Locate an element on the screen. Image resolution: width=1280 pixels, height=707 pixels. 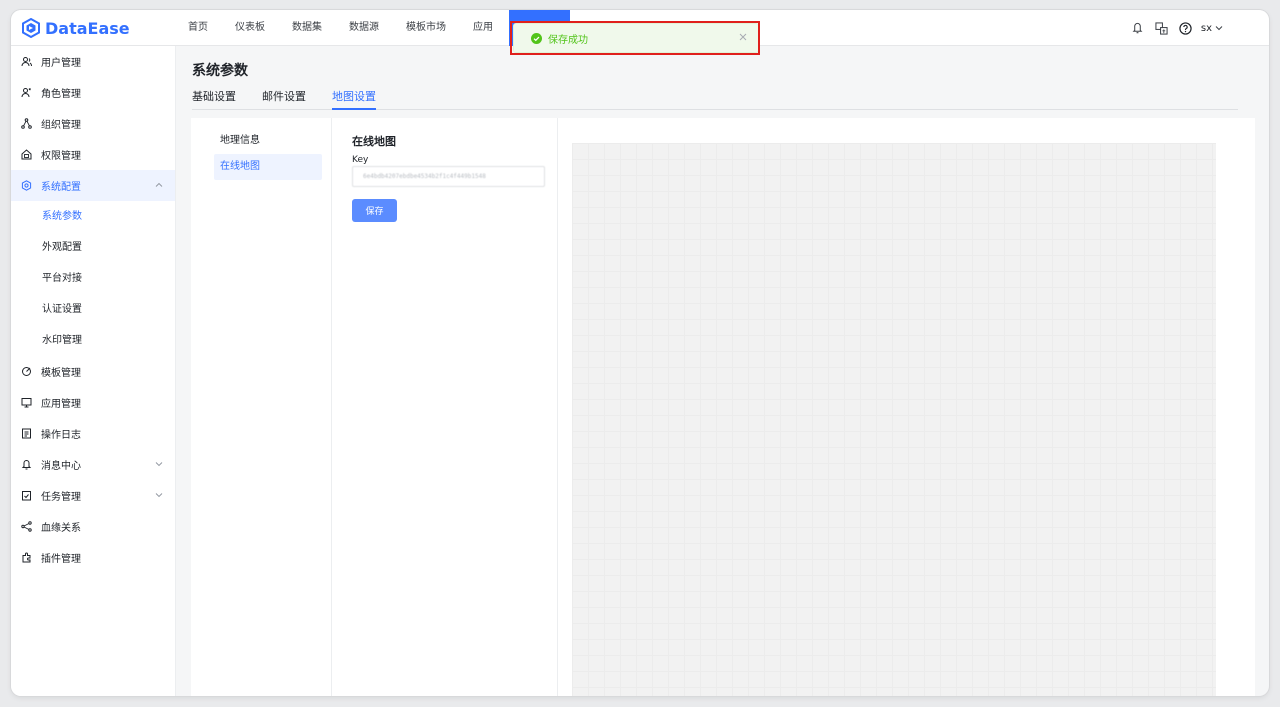
tab-map-settings: 地图设置 is located at coordinates (354, 99).